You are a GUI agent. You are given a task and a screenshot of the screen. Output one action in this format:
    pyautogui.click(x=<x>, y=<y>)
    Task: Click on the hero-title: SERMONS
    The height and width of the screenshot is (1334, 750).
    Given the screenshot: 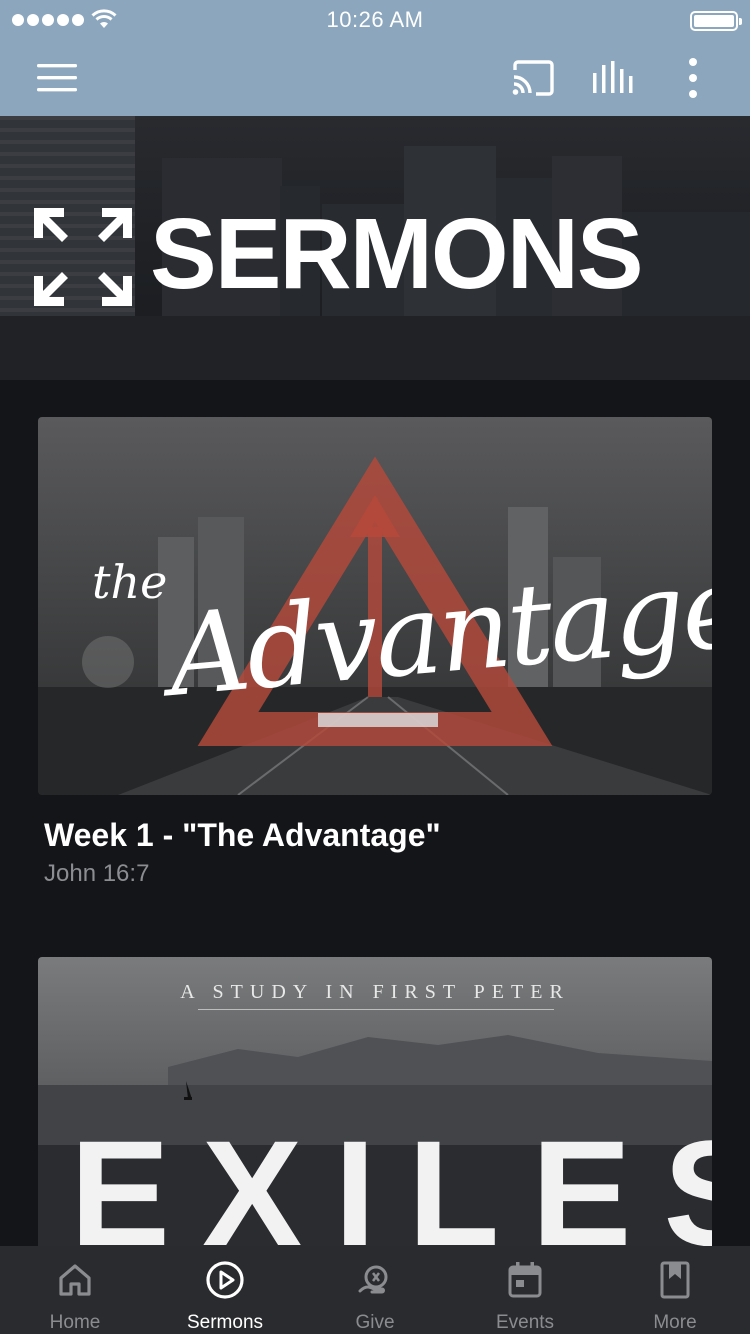 What is the action you would take?
    pyautogui.click(x=397, y=254)
    